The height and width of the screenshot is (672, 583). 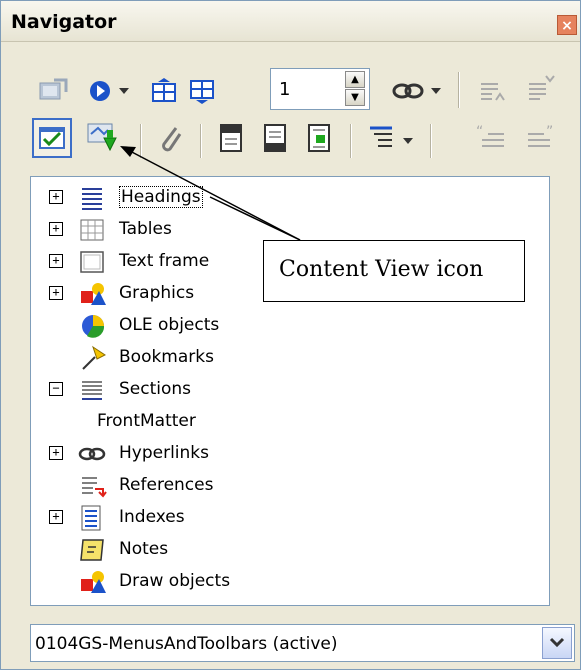 What do you see at coordinates (281, 518) in the screenshot?
I see `tree-item-indexes: + Indexes` at bounding box center [281, 518].